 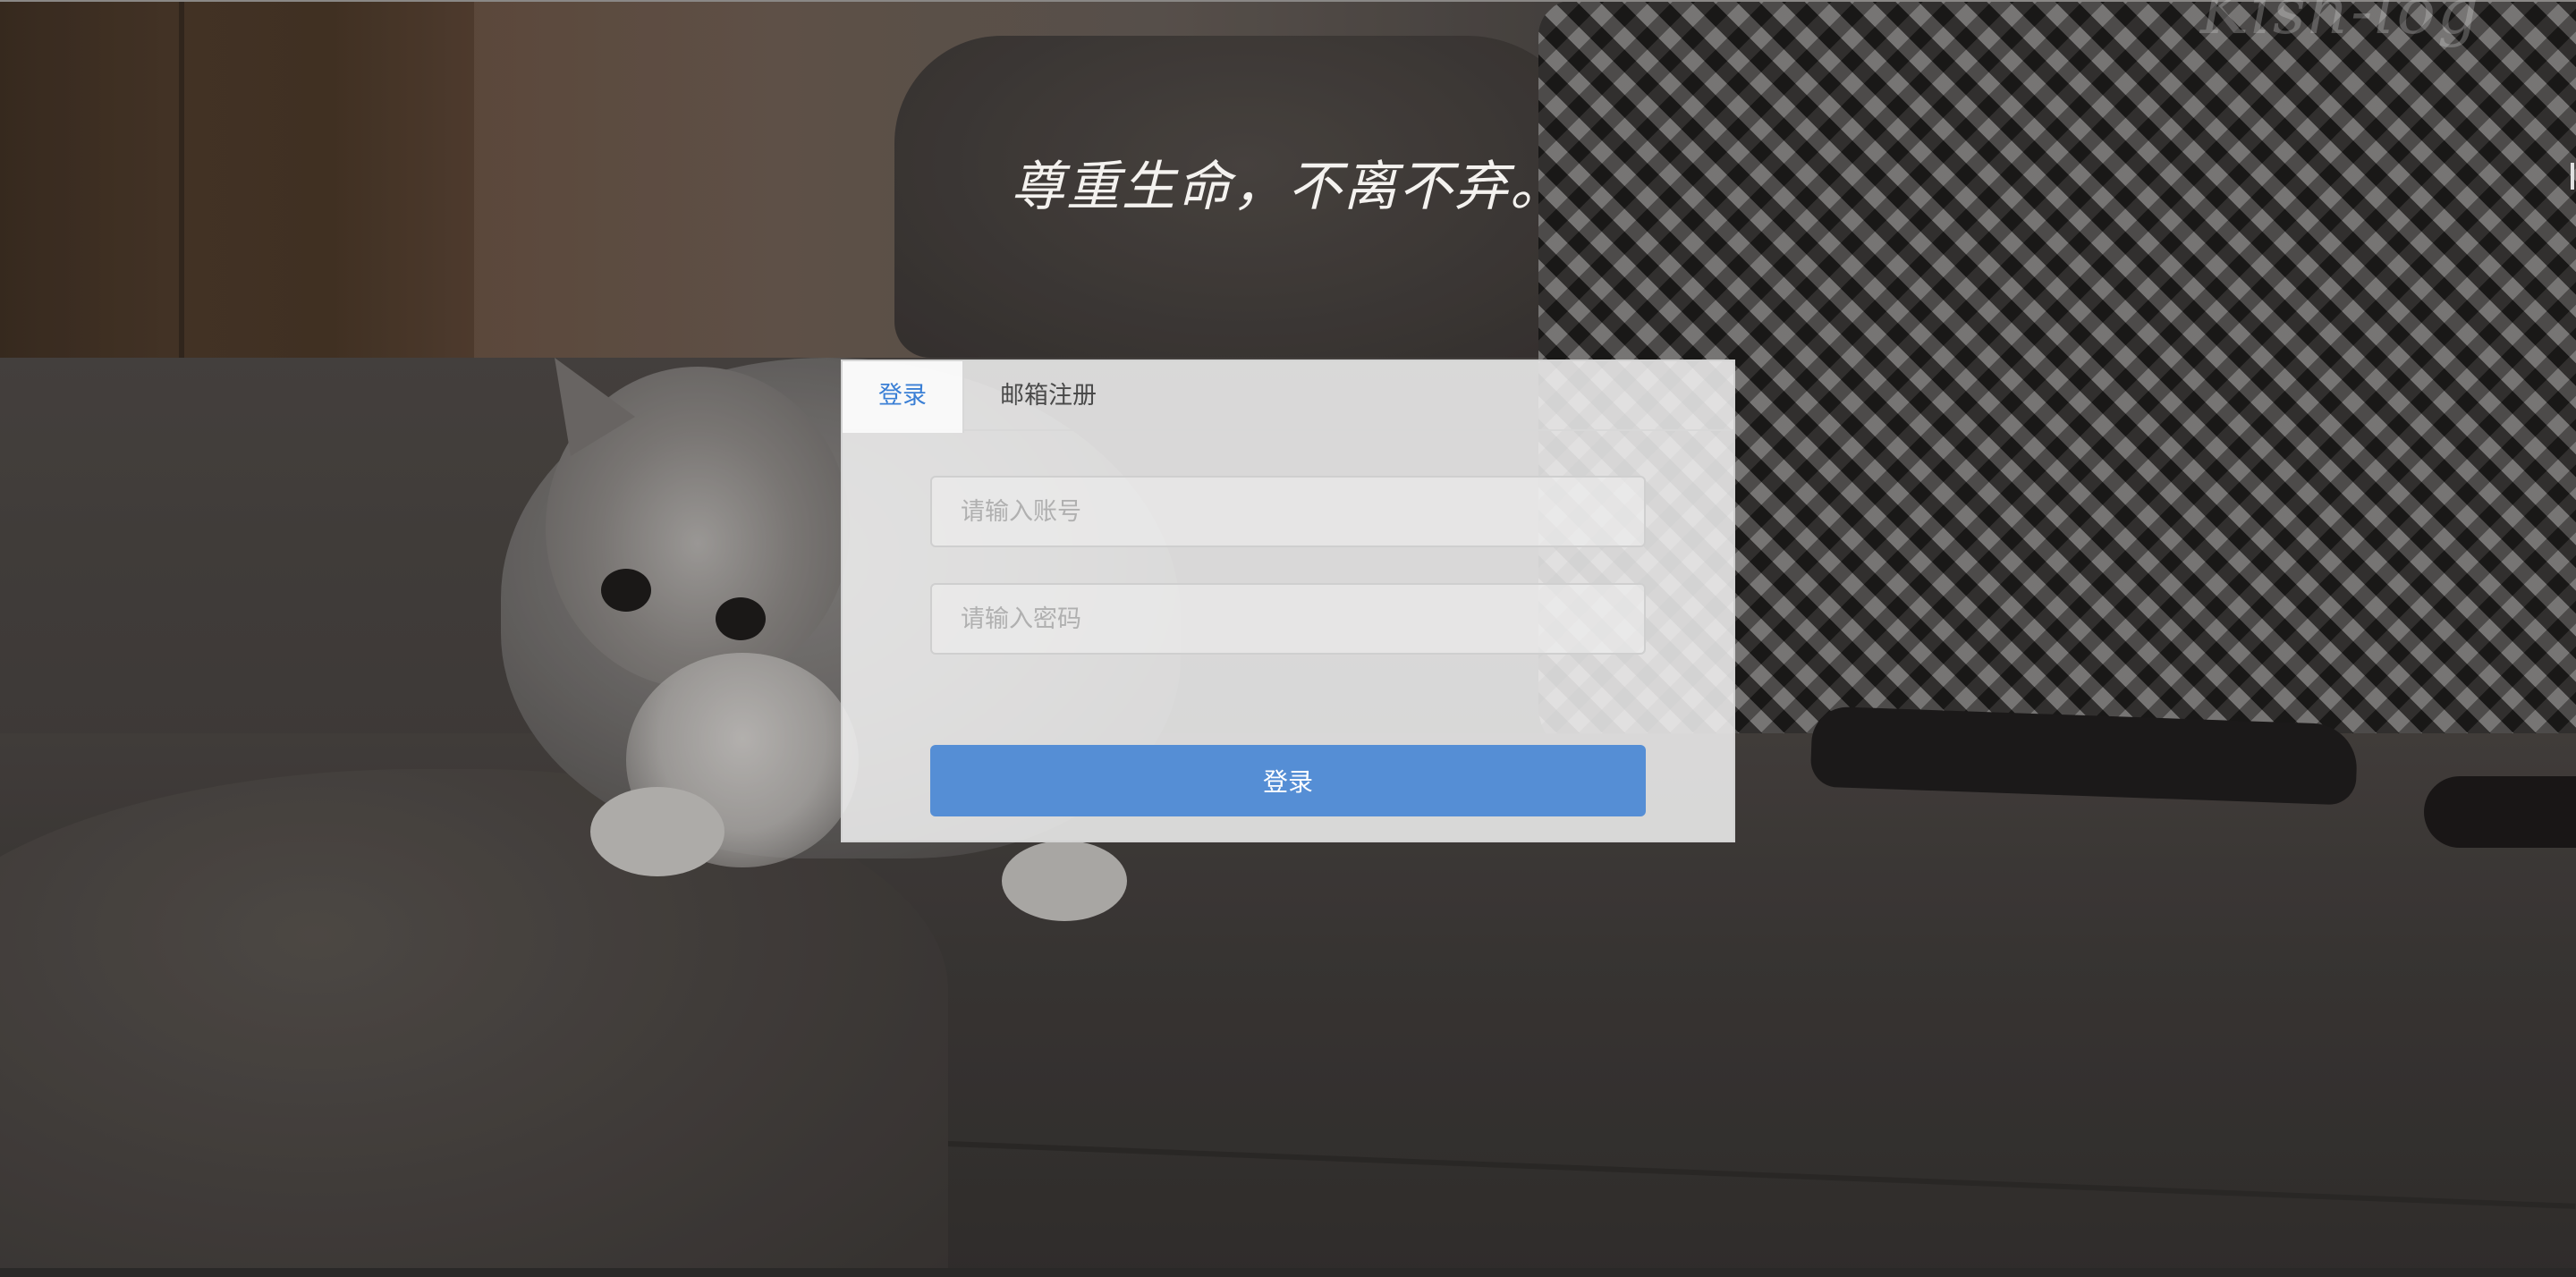 I want to click on auth-tabs: 登录 邮箱注册, so click(x=1288, y=397).